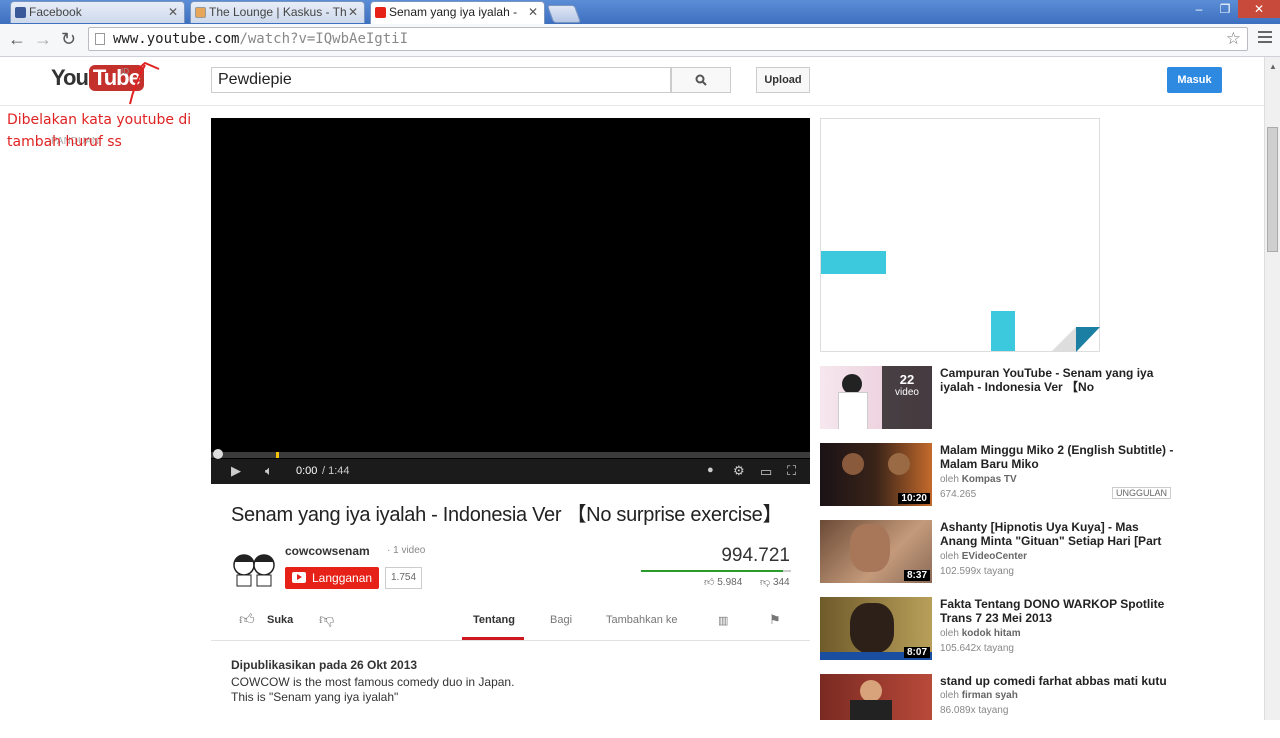 This screenshot has width=1280, height=738. Describe the element at coordinates (916, 652) in the screenshot. I see `video-duration: 8:07` at that location.